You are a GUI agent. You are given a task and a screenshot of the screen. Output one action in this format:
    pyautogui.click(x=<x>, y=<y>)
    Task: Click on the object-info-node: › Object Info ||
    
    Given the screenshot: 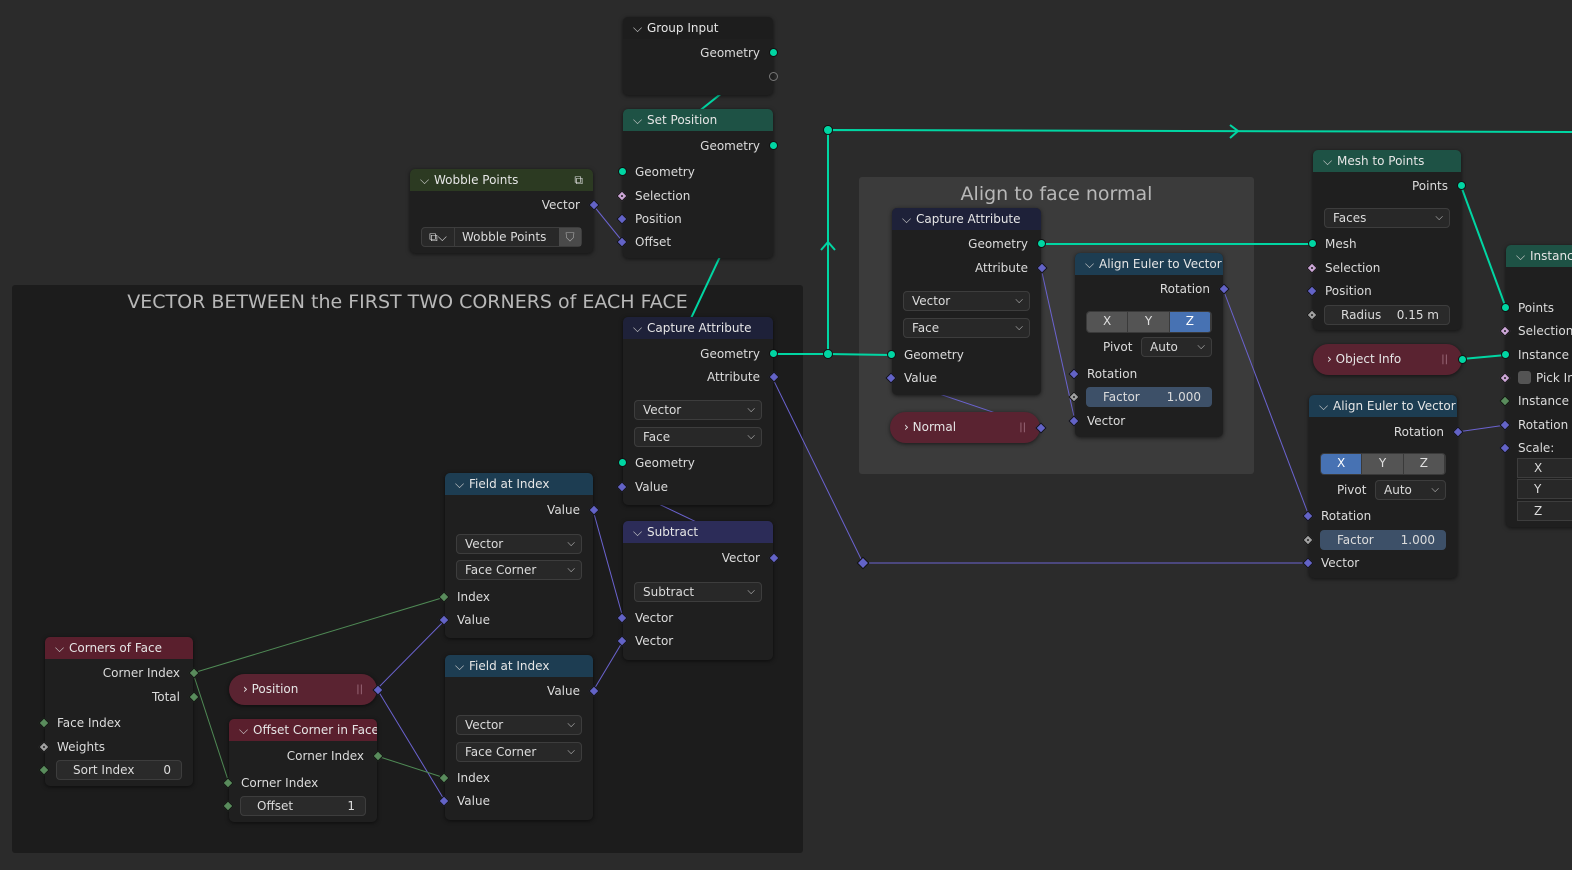 What is the action you would take?
    pyautogui.click(x=1390, y=359)
    